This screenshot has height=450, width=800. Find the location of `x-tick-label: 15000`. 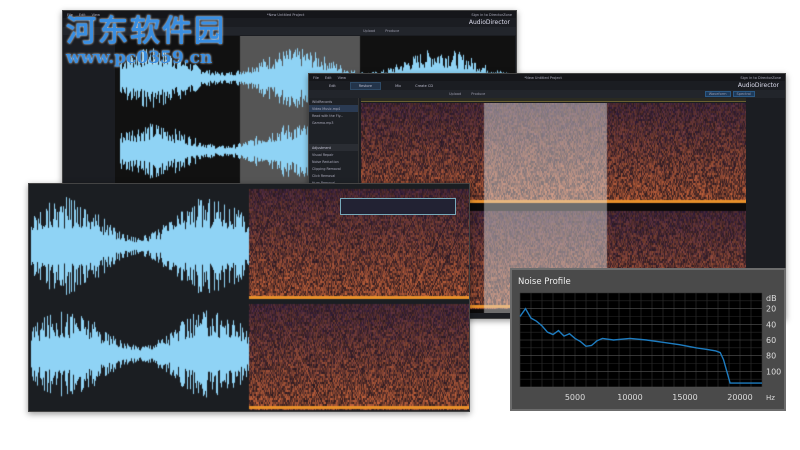

x-tick-label: 15000 is located at coordinates (684, 397).